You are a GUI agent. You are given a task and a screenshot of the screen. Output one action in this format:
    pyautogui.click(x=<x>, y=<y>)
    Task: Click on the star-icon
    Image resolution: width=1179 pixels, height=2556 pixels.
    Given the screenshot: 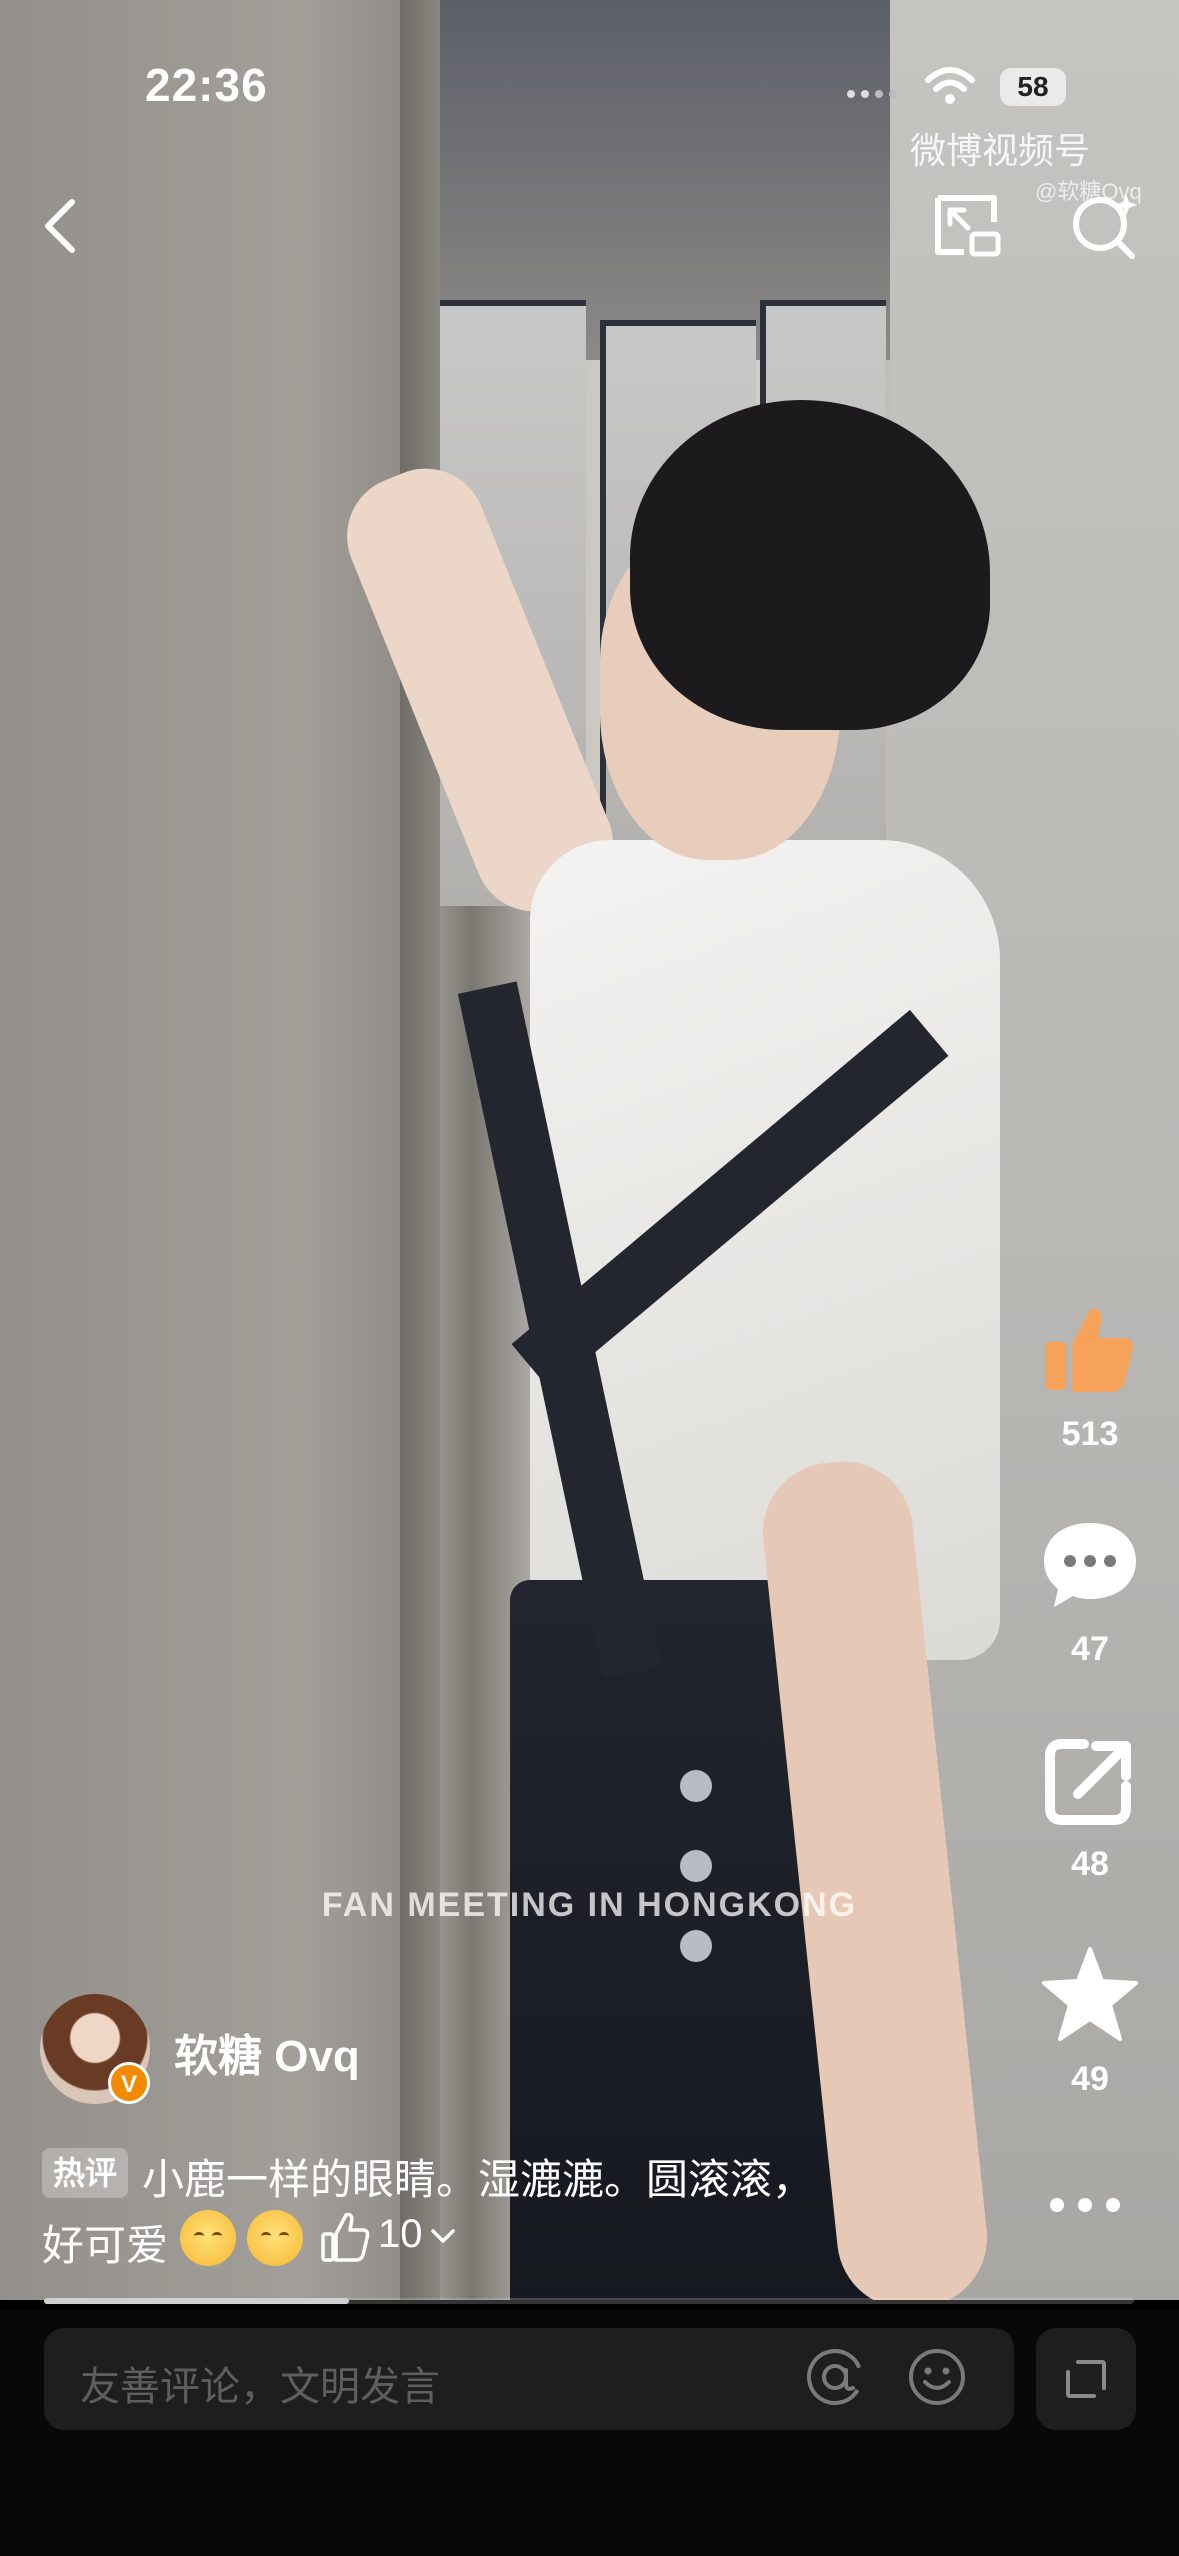 What is the action you would take?
    pyautogui.click(x=1090, y=1994)
    